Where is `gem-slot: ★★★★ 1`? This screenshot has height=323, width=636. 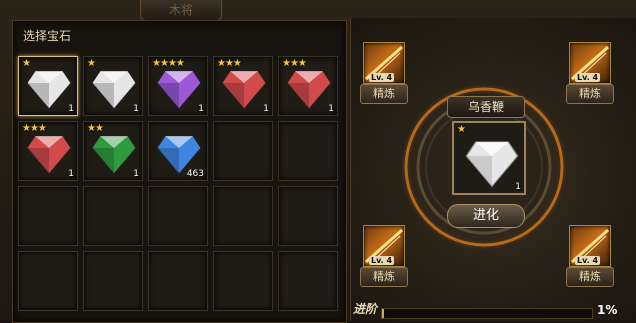
gem-slot: ★★★★ 1 is located at coordinates (178, 86).